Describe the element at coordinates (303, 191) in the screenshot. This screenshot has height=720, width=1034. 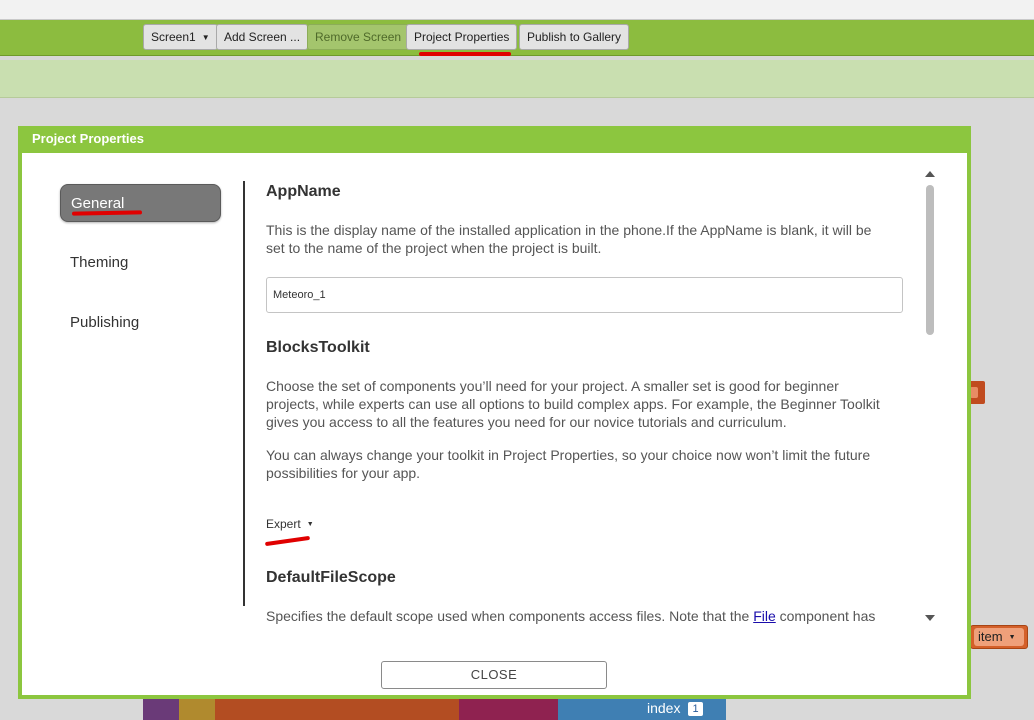
I see `appname-title: AppName` at that location.